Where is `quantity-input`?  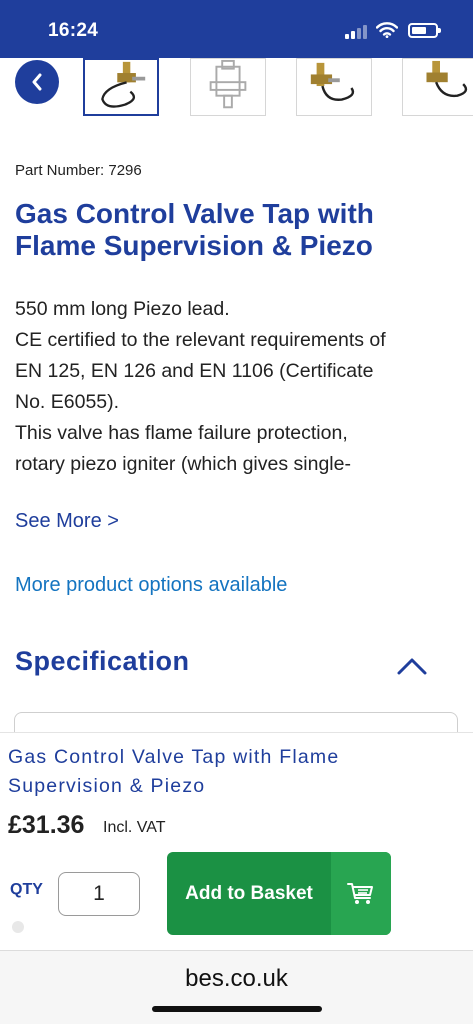
quantity-input is located at coordinates (99, 894).